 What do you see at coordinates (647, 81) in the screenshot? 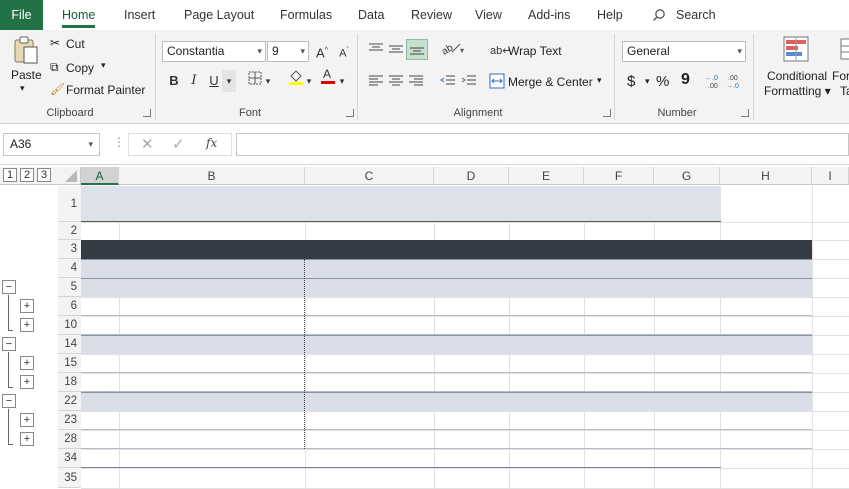
I see `currency-dropdown-icon: ▾` at bounding box center [647, 81].